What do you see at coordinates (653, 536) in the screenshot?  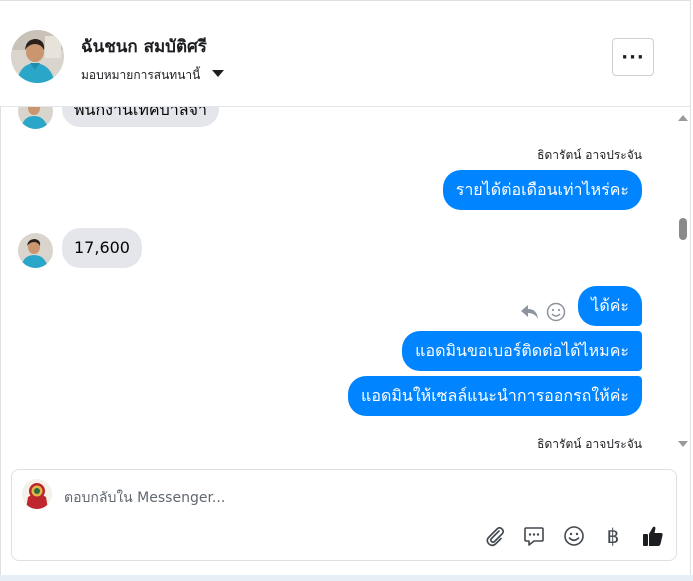 I see `thumbs-up-icon` at bounding box center [653, 536].